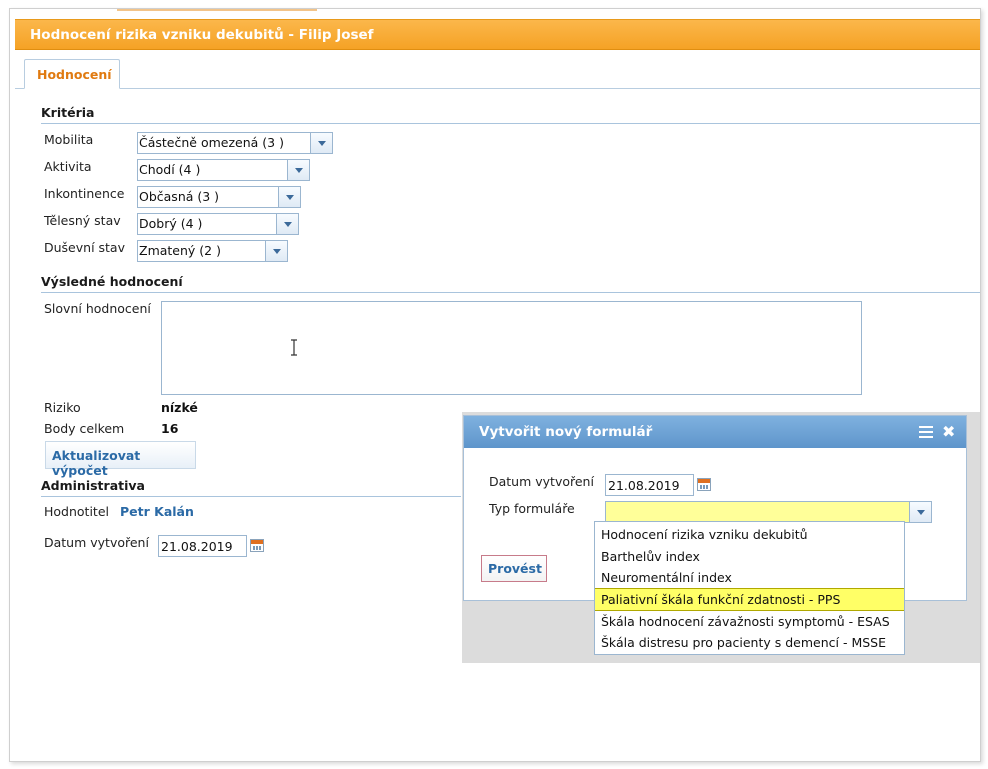 Image resolution: width=988 pixels, height=769 pixels. What do you see at coordinates (170, 169) in the screenshot?
I see `select-value: Chodí (4 )` at bounding box center [170, 169].